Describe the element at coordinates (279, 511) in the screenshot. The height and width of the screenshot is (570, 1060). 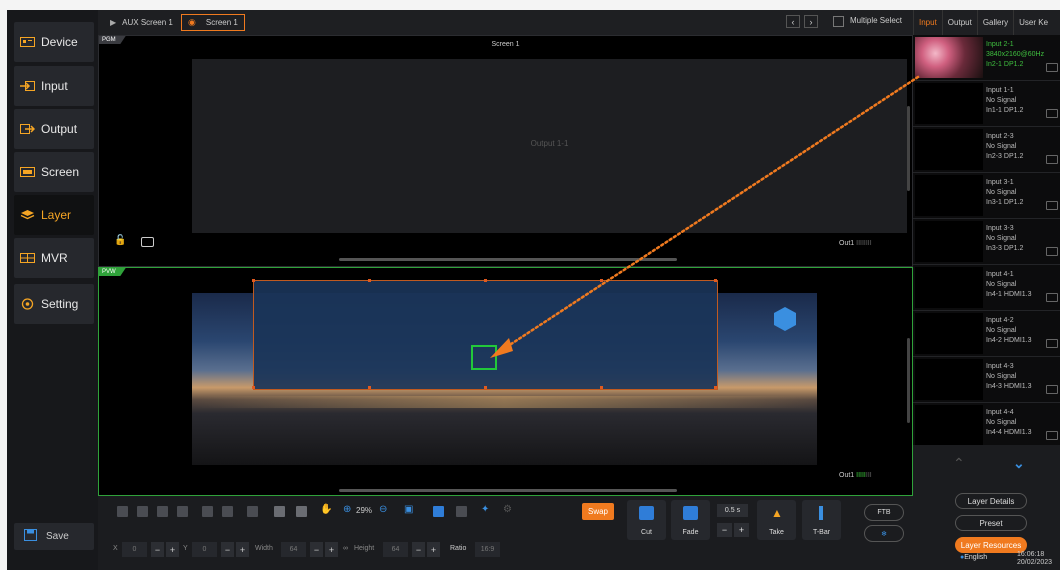
I see `fit-layer-icon` at that location.